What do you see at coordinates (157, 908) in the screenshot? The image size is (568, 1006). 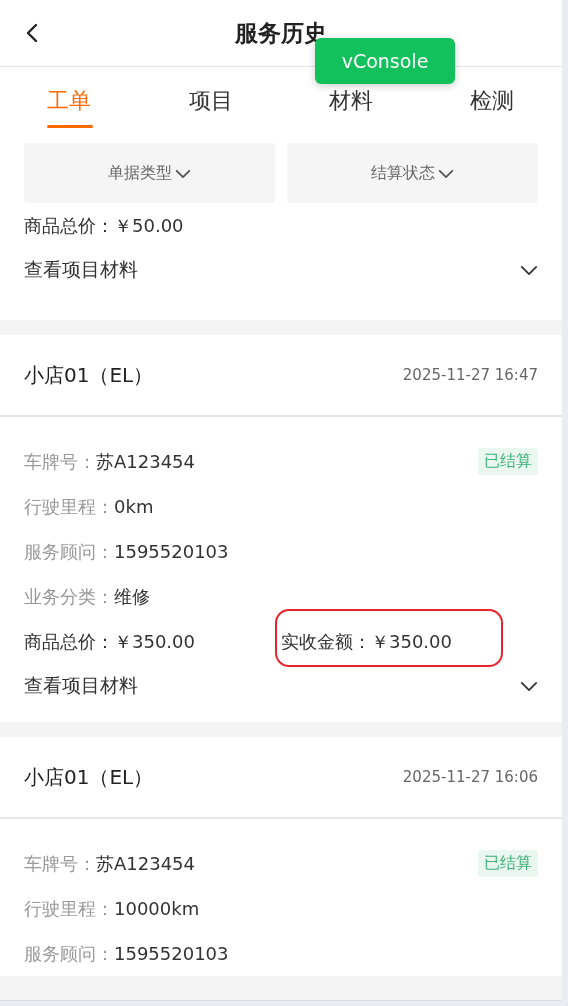 I see `field-value: 10000km` at bounding box center [157, 908].